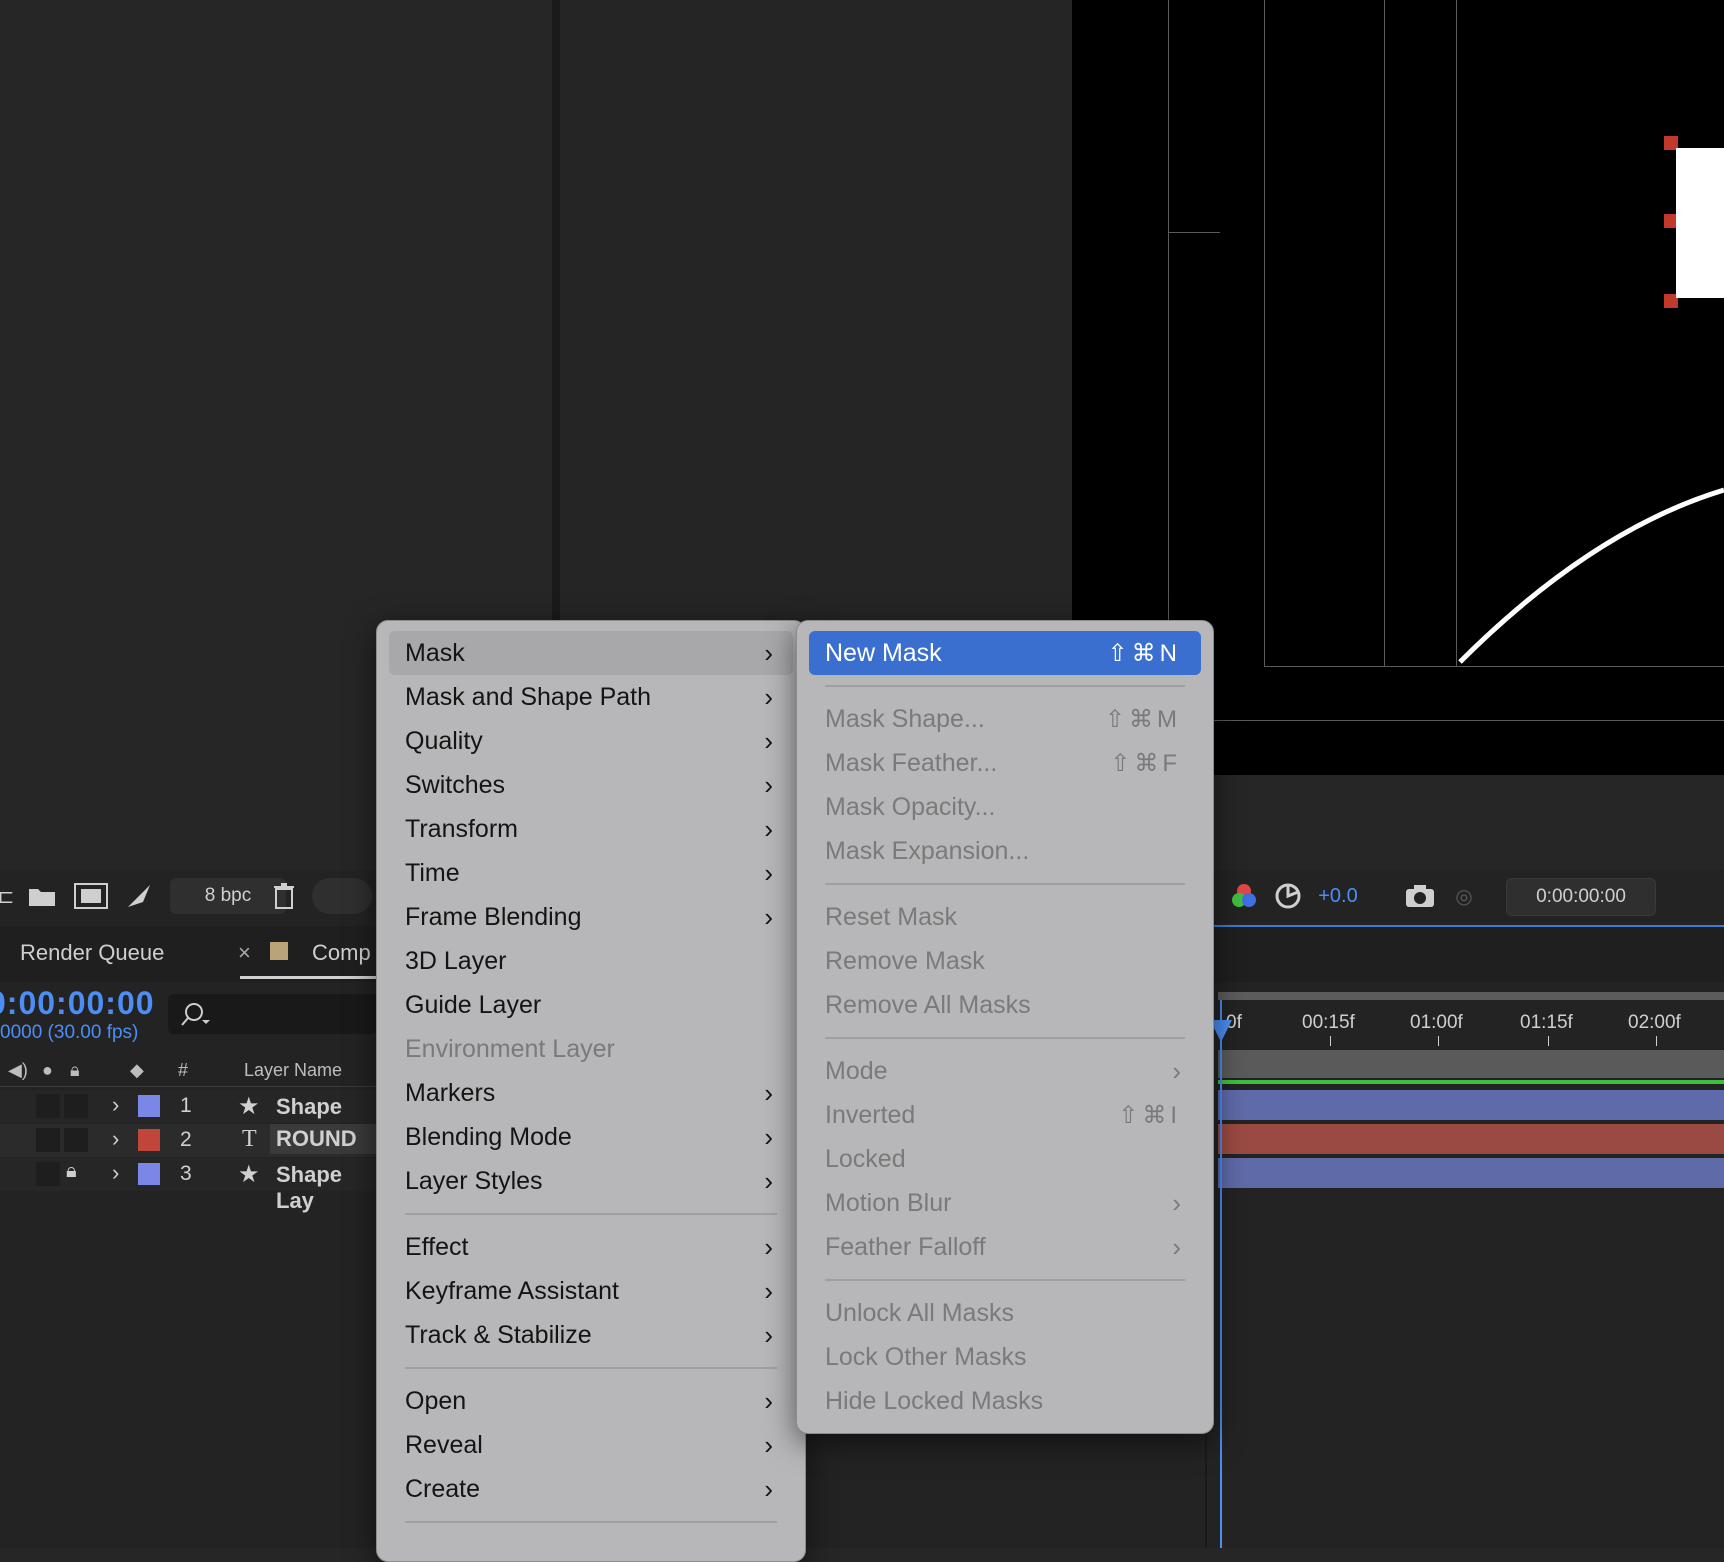 The width and height of the screenshot is (1724, 1562). Describe the element at coordinates (328, 1139) in the screenshot. I see `layer-name: ROUND` at that location.